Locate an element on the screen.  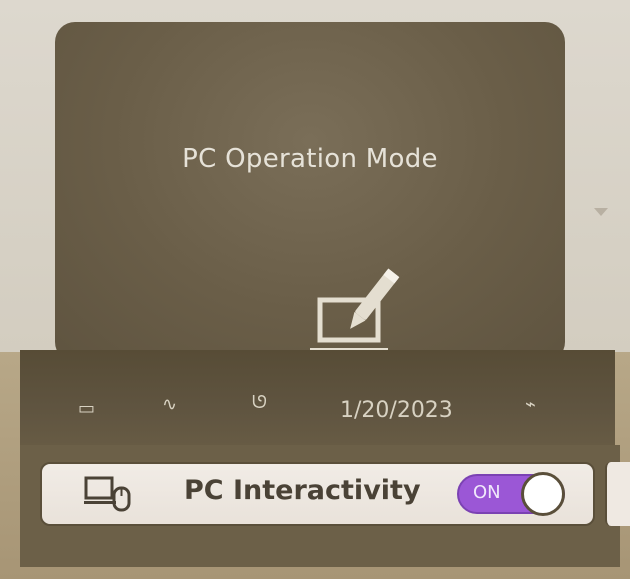
pc-interactivity-control: PC Interactivity ON is located at coordinates (317, 494).